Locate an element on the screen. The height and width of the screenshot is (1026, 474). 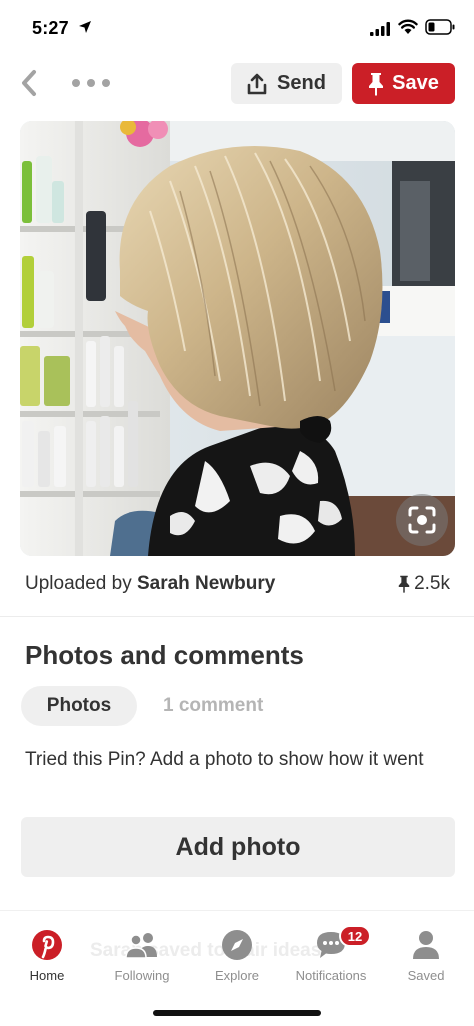
uploaded-by-prefix: Uploaded by is located at coordinates (81, 583).